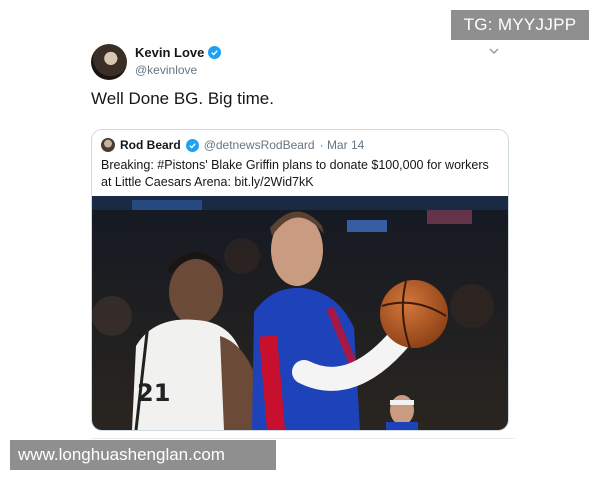 This screenshot has width=600, height=480. I want to click on tweet-divider, so click(303, 438).